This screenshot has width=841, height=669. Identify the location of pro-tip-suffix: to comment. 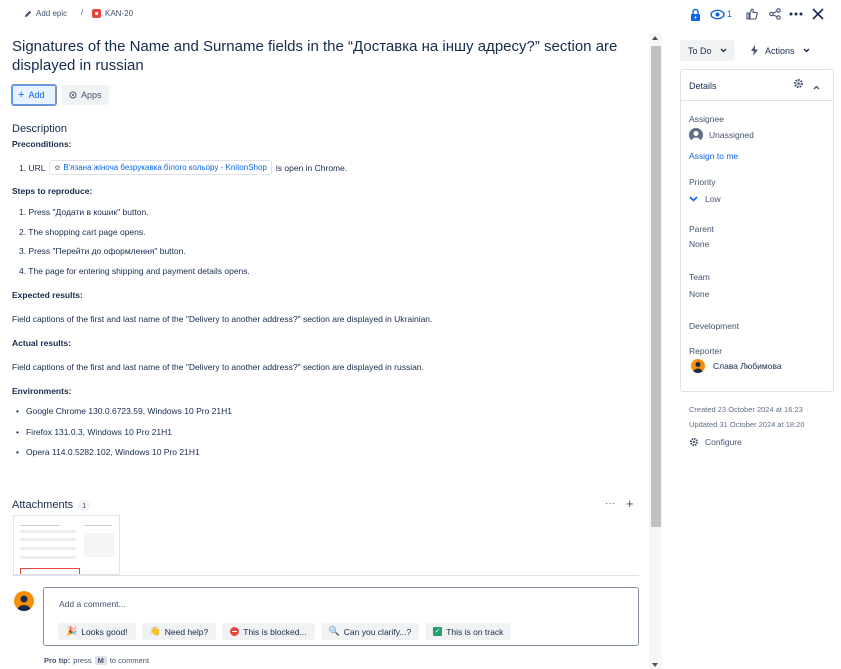
(129, 660).